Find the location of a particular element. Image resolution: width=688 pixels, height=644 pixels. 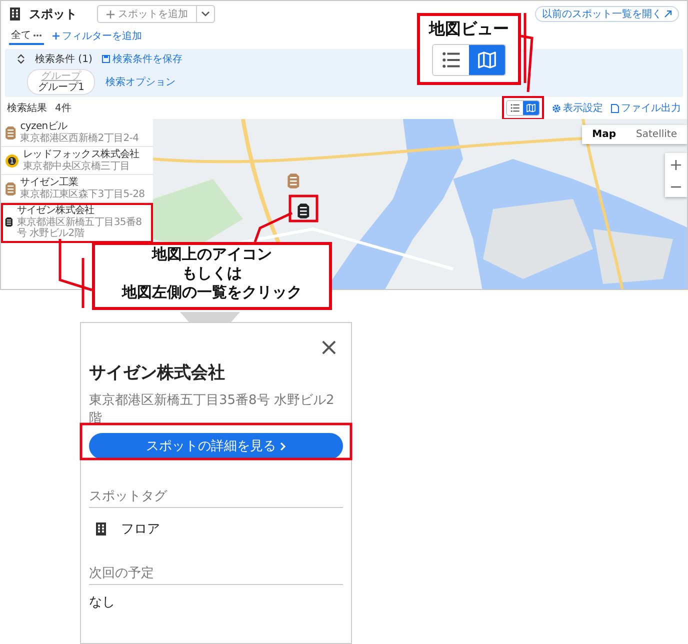

zoom-in-button: + is located at coordinates (676, 164).